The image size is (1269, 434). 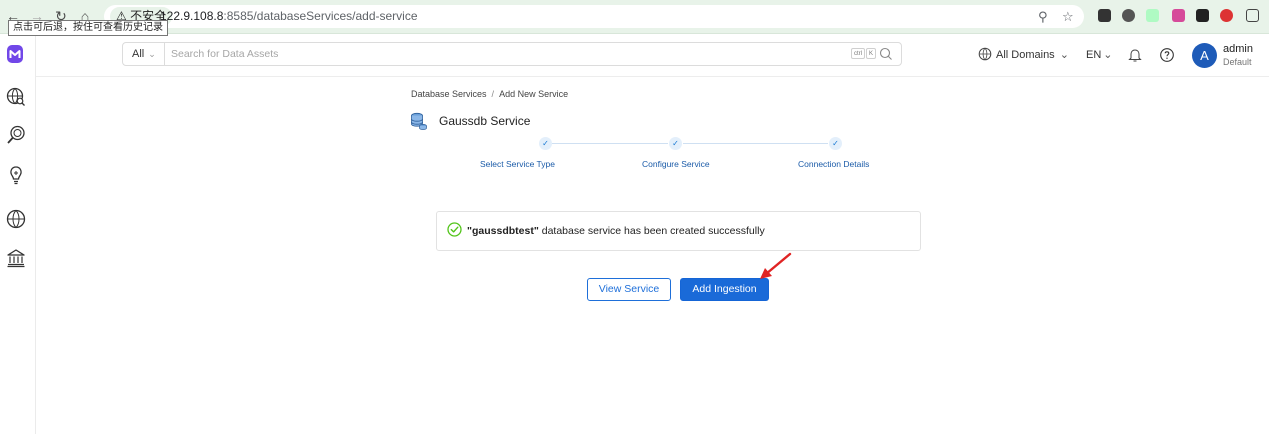 What do you see at coordinates (16, 97) in the screenshot?
I see `explore-icon` at bounding box center [16, 97].